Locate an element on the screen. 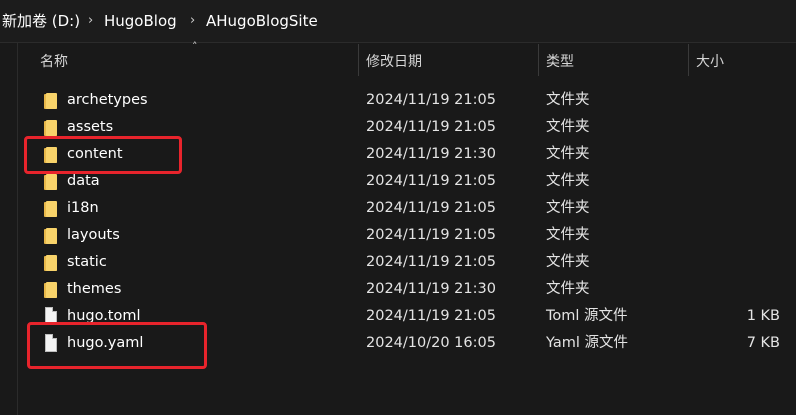  column-header-modified: 修改日期 is located at coordinates (394, 62).